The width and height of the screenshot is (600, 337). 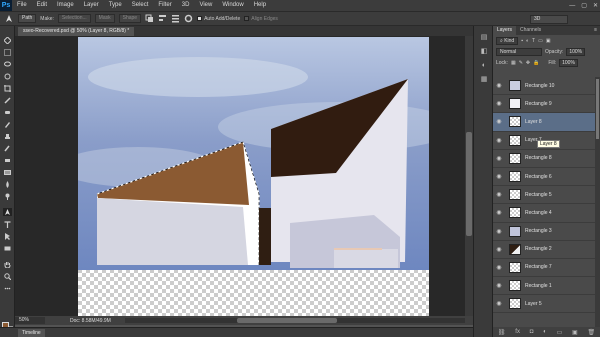 I want to click on healing-brush-tool-icon, so click(x=7, y=112).